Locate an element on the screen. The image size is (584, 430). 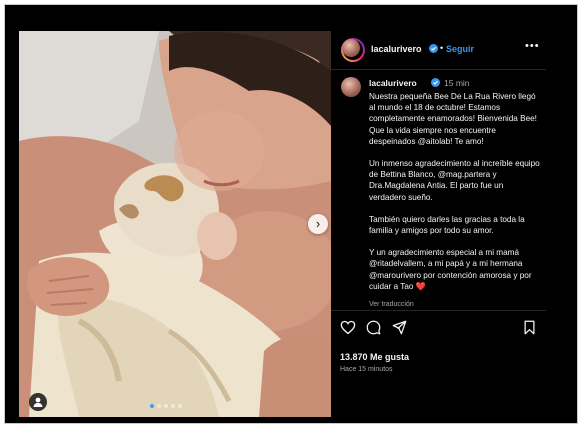
post-header: lacalurivero • Seguir ••• is located at coordinates (438, 50).